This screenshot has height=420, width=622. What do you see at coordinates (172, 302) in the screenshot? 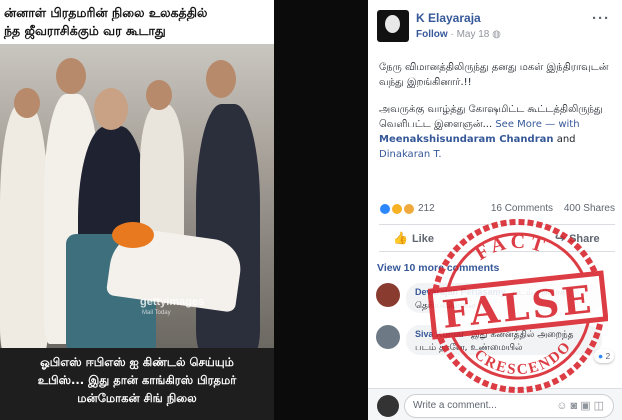
I see `image-watermark: gettyimages` at bounding box center [172, 302].